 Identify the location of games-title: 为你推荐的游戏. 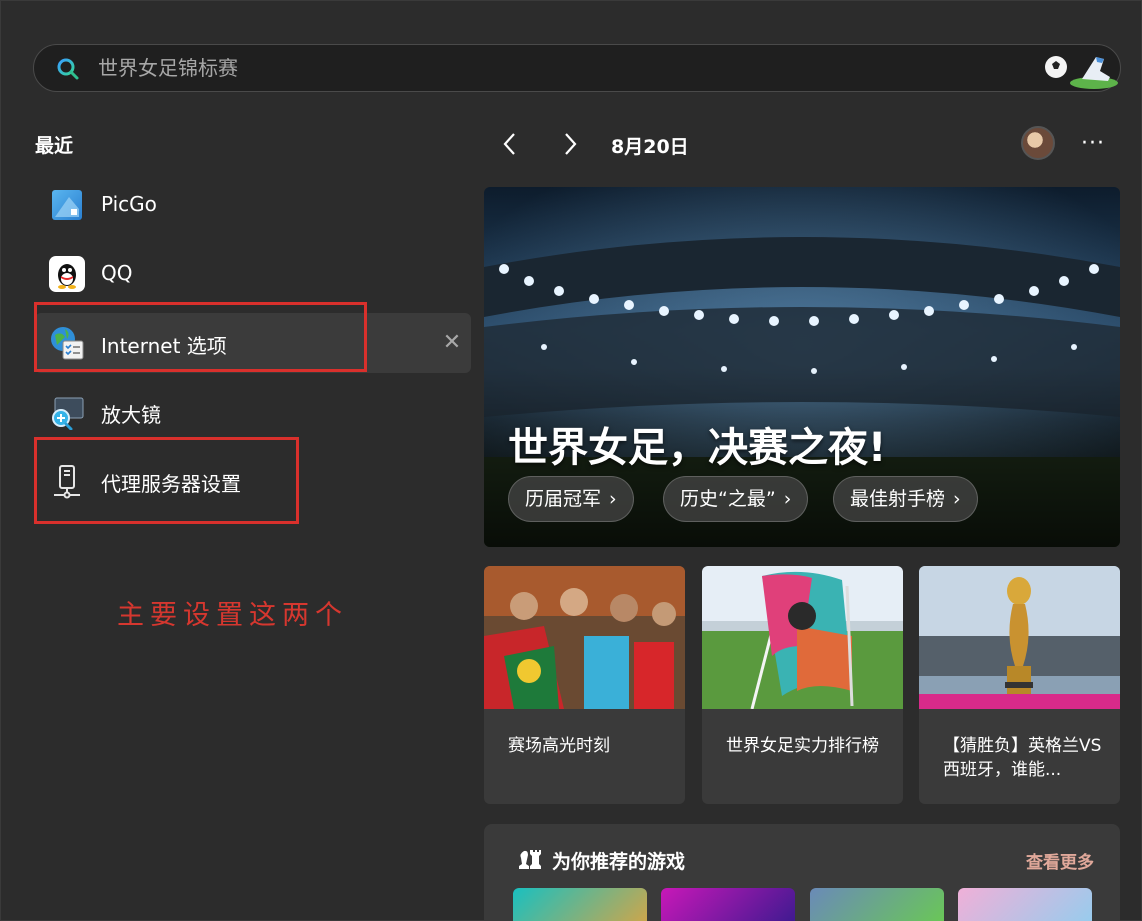
(619, 862).